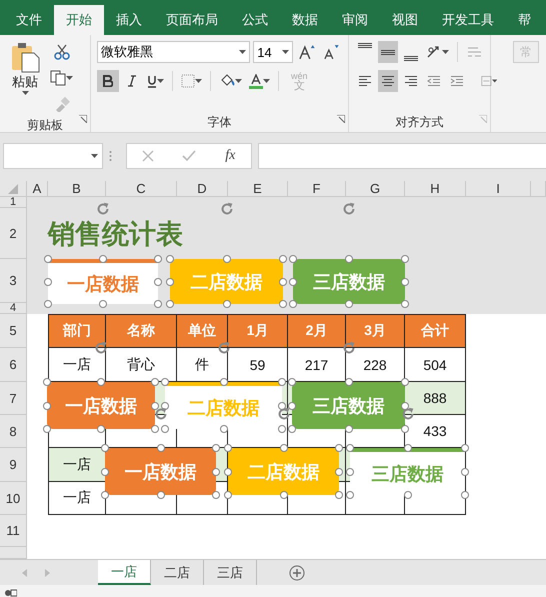  I want to click on borders-icon, so click(188, 81).